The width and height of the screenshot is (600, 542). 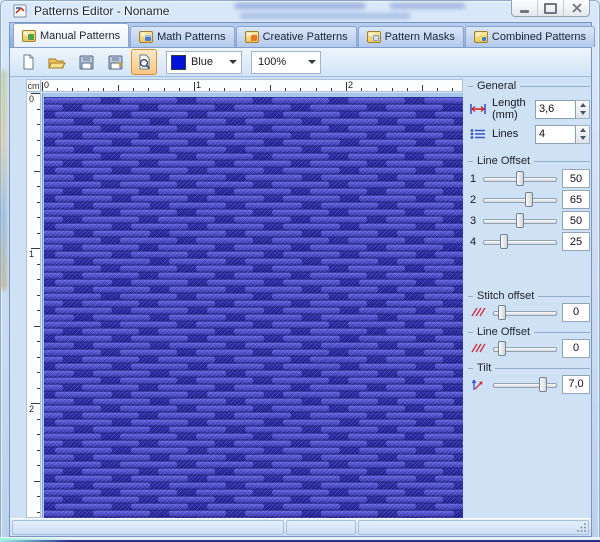 I want to click on ruler-label: 0, so click(x=47, y=85).